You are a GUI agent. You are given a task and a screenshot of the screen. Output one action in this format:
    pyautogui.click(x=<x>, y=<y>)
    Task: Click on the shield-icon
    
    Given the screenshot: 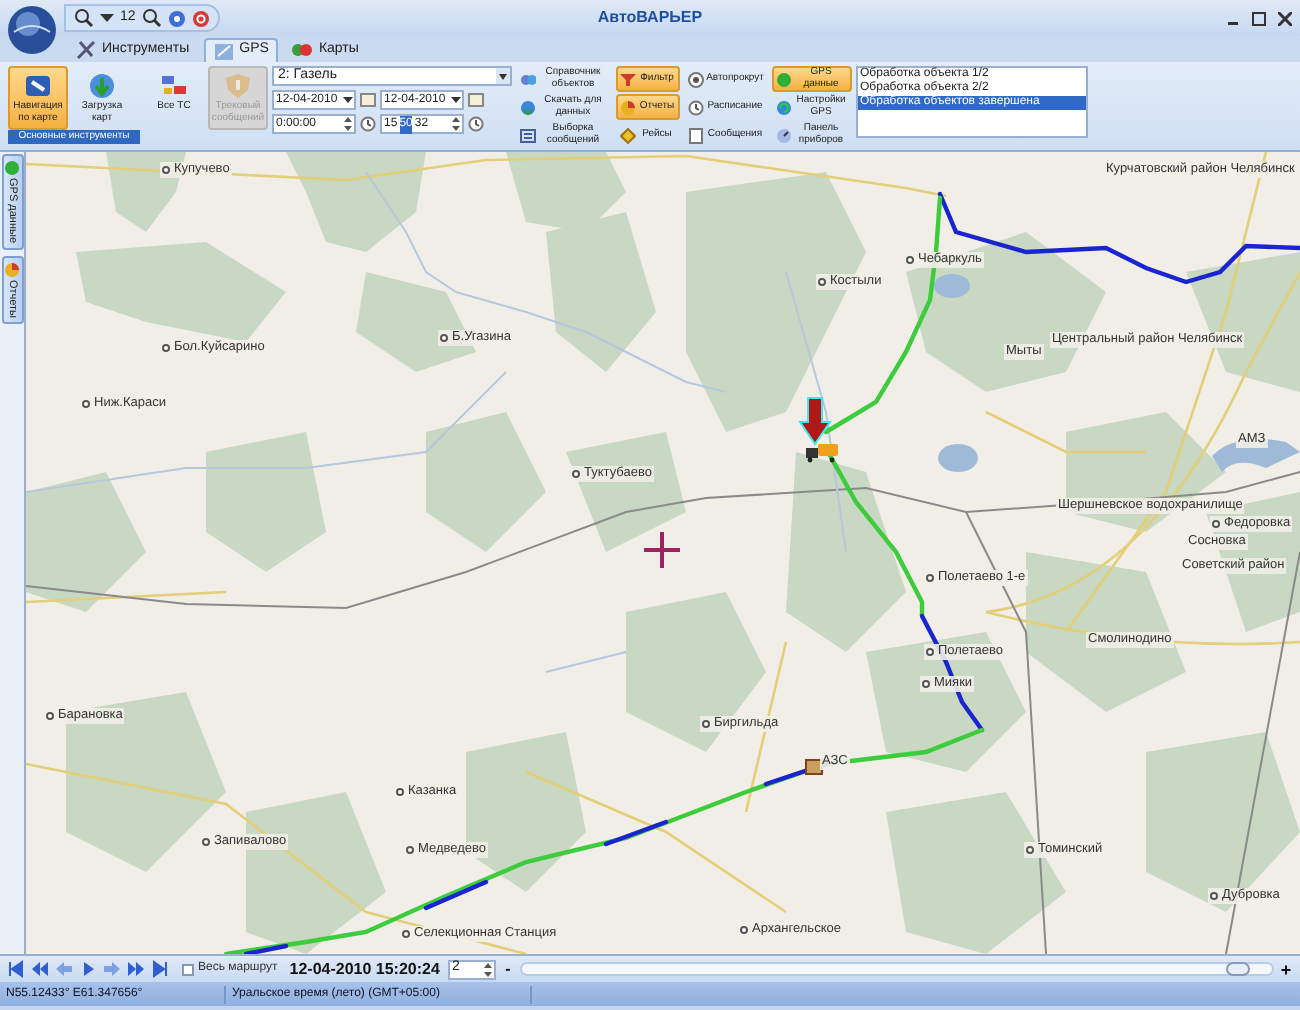 What is the action you would take?
    pyautogui.click(x=238, y=86)
    